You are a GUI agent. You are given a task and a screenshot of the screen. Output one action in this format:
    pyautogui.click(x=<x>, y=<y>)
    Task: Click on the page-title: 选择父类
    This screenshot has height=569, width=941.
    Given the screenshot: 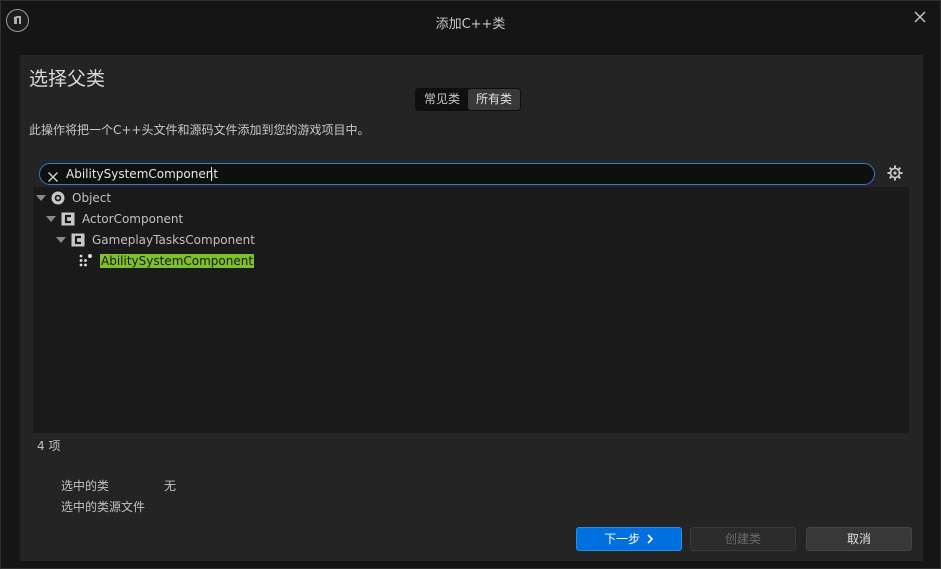 What is the action you would take?
    pyautogui.click(x=67, y=79)
    